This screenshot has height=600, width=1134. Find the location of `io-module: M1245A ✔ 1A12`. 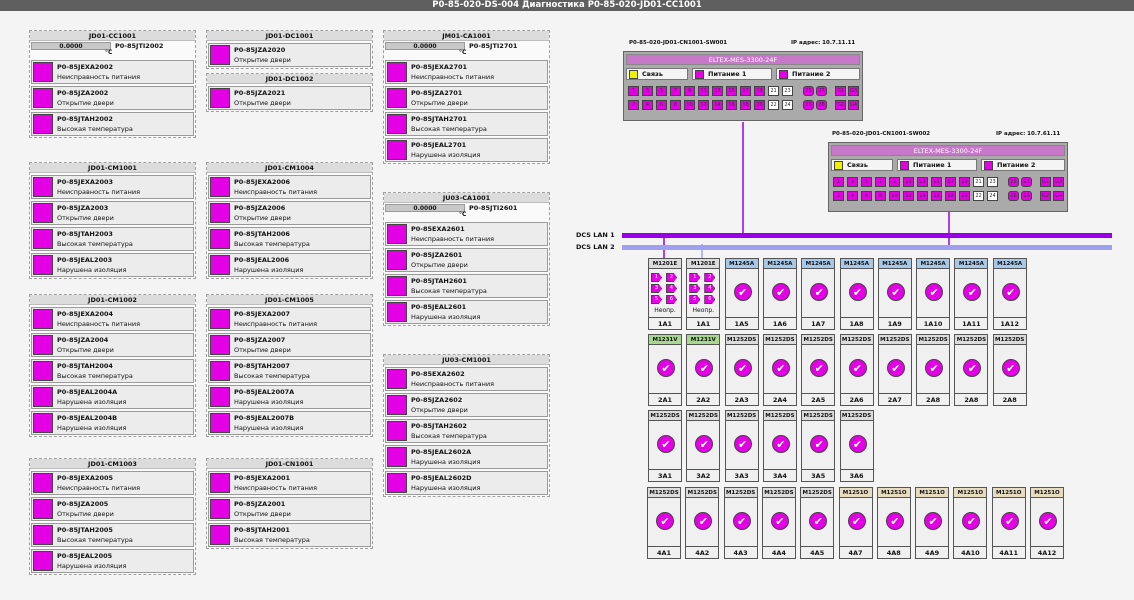

io-module: M1245A ✔ 1A12 is located at coordinates (1009, 294).